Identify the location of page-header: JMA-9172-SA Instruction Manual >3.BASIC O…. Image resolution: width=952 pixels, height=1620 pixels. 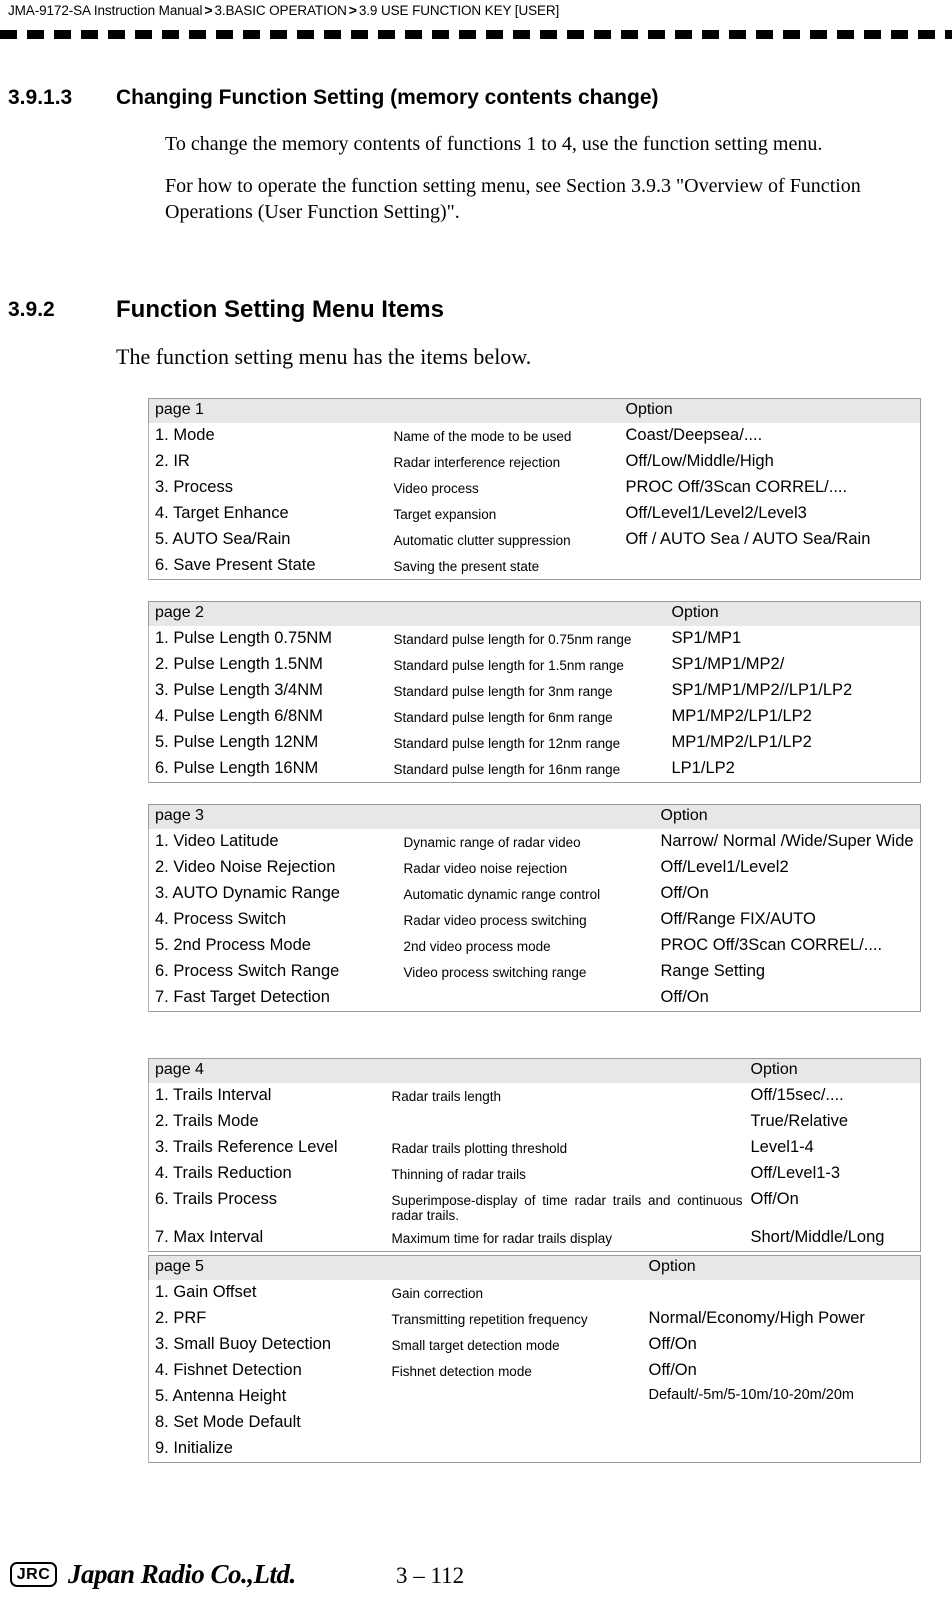
(476, 23).